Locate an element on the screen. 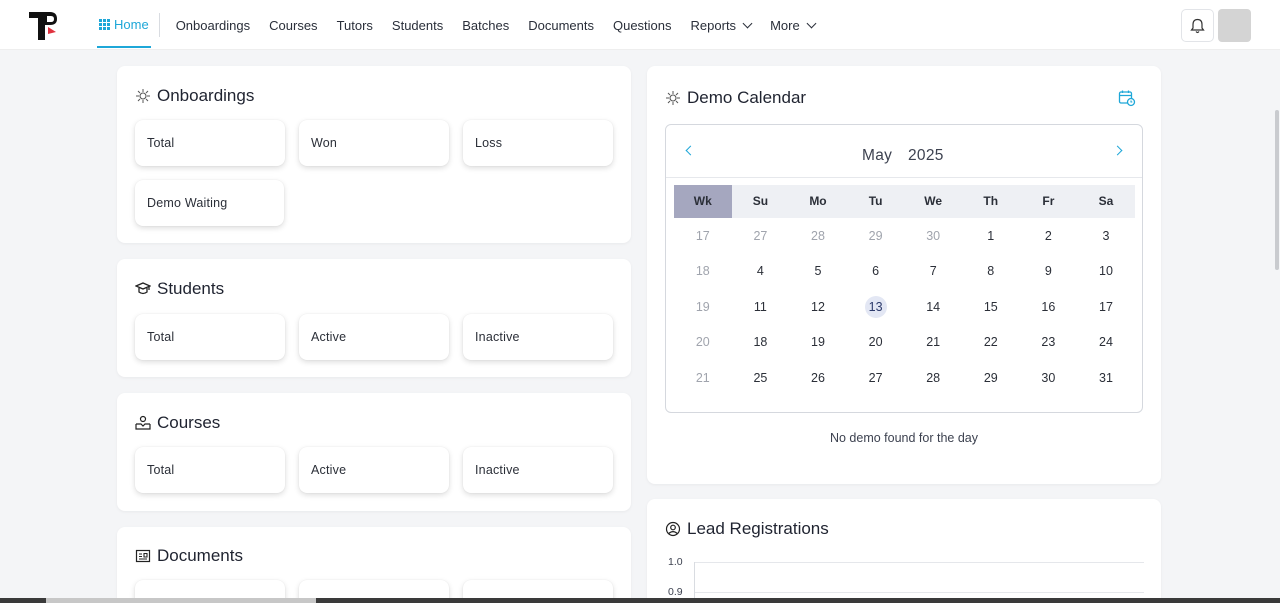  nav-onboardings: Onboardings is located at coordinates (213, 25).